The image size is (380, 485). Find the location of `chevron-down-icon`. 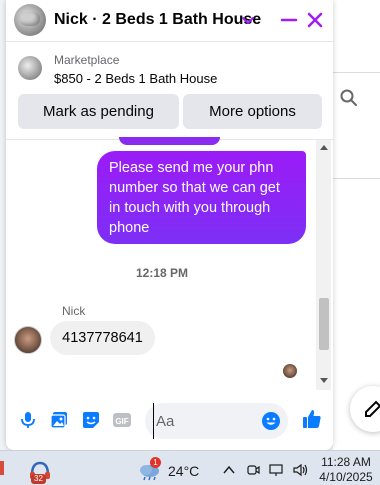

chevron-down-icon is located at coordinates (248, 20).